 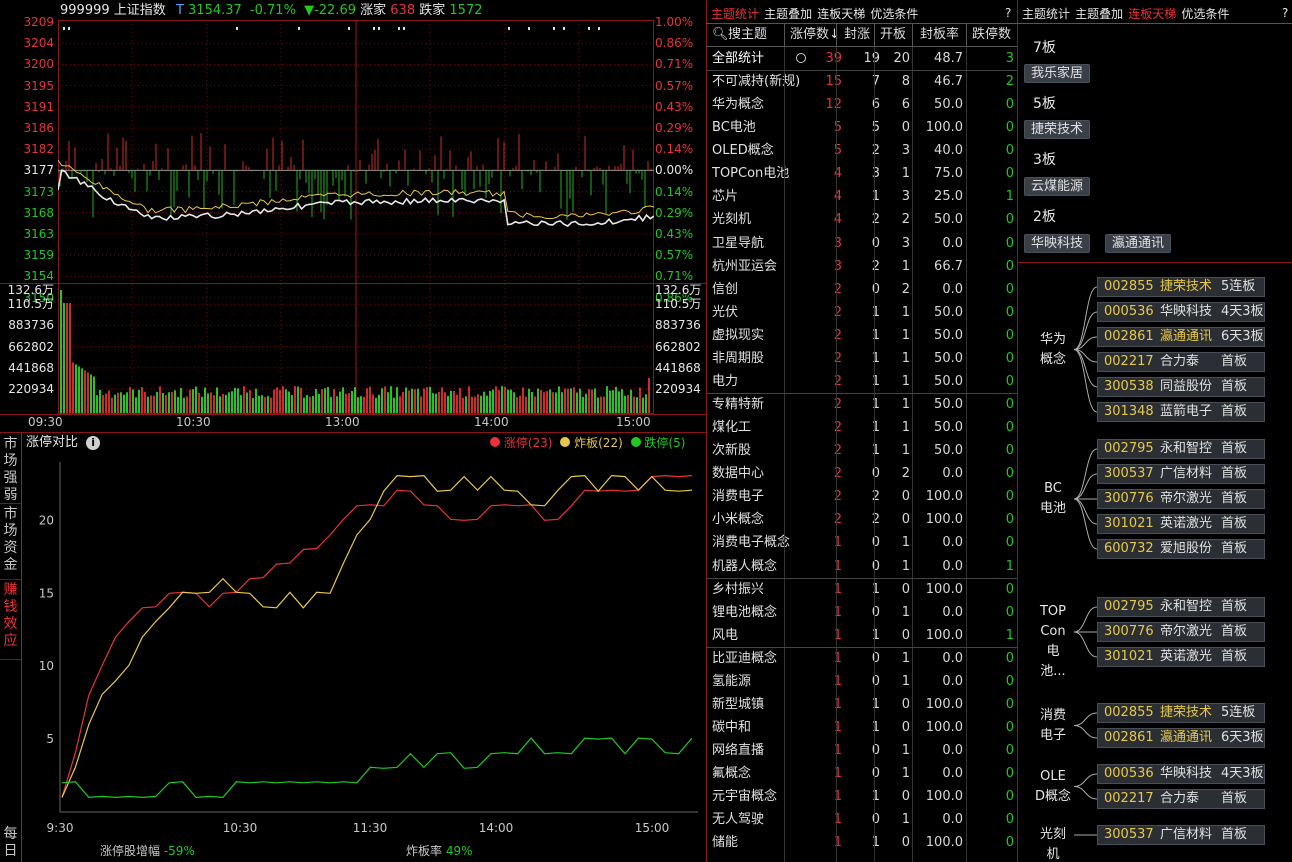 What do you see at coordinates (1285, 13) in the screenshot?
I see `right-help-button: ?` at bounding box center [1285, 13].